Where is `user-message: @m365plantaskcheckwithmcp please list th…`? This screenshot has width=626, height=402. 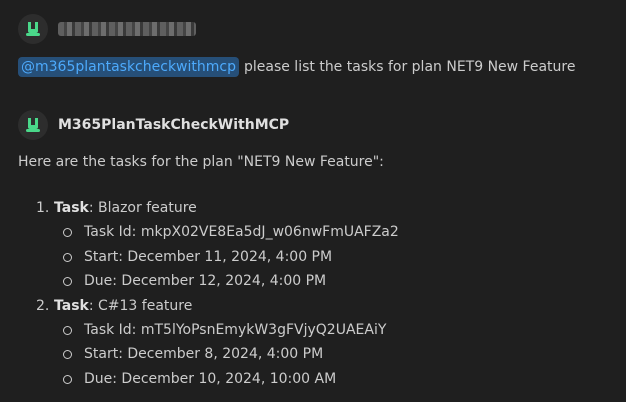
user-message: @m365plantaskcheckwithmcp please list th… is located at coordinates (296, 67).